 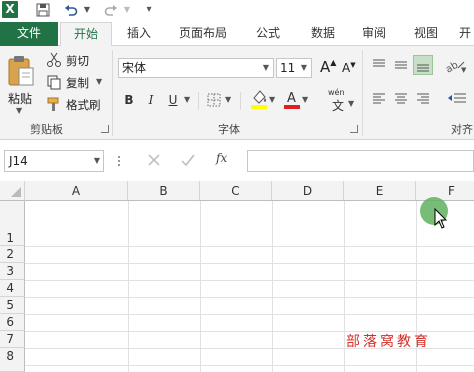 I want to click on fill-color-icon, so click(x=259, y=99).